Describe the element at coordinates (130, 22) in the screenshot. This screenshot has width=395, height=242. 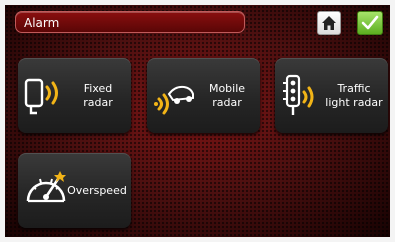
I see `page-title: Alarm` at that location.